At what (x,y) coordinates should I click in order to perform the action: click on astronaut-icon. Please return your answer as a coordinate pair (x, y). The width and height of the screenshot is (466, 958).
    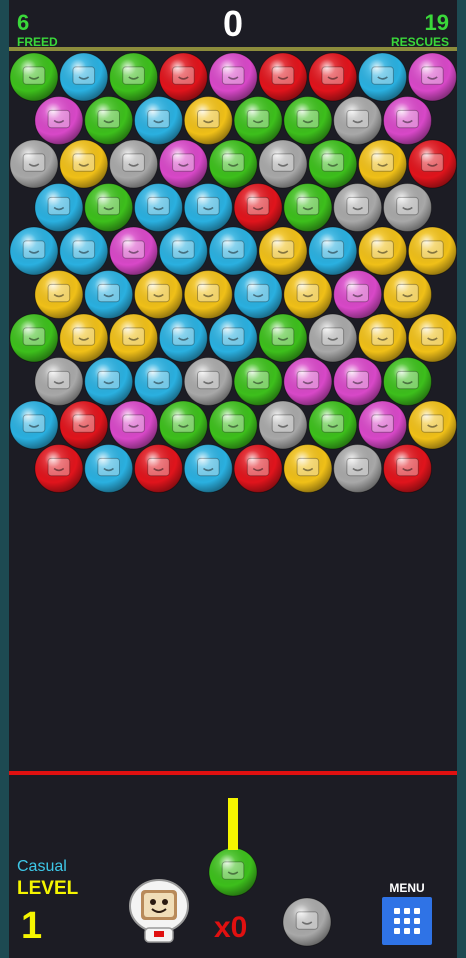
    Looking at the image, I should click on (159, 911).